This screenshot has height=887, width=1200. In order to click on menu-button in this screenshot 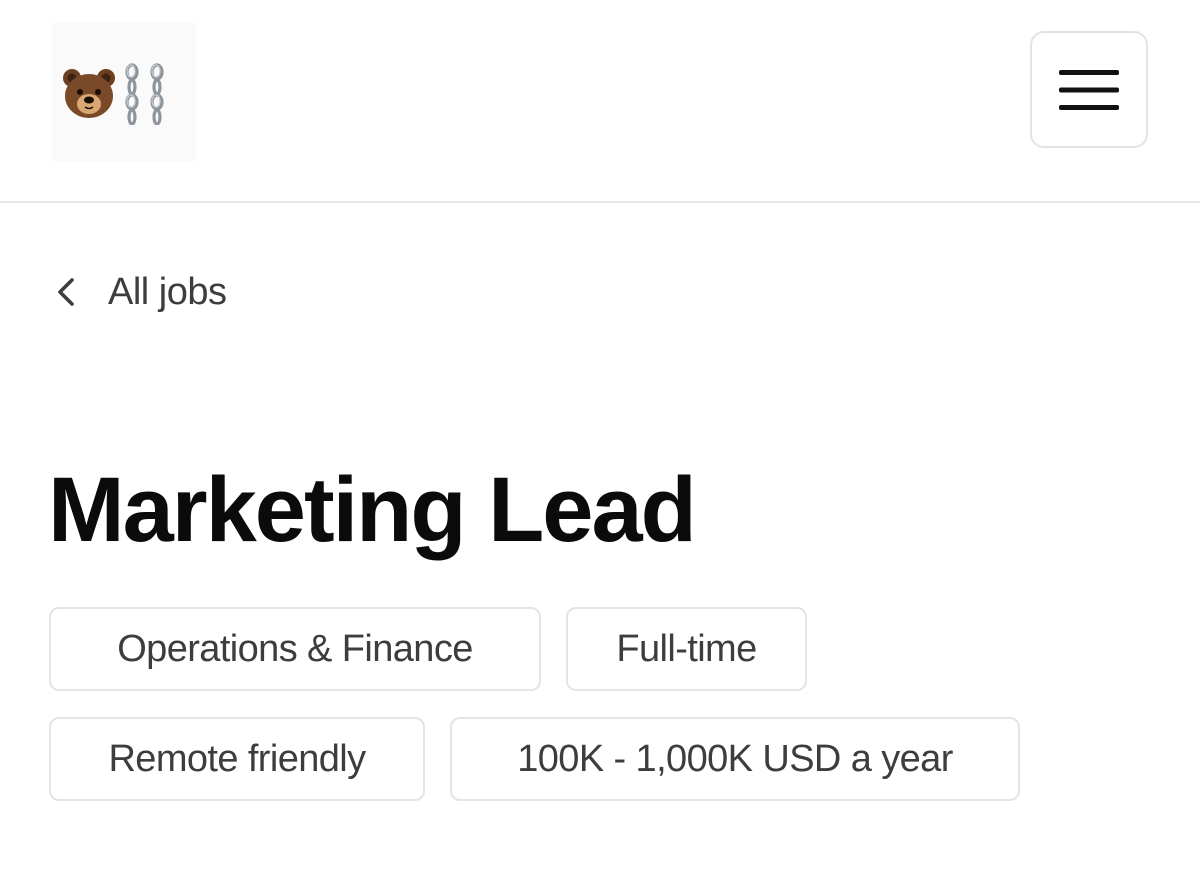, I will do `click(1089, 89)`.